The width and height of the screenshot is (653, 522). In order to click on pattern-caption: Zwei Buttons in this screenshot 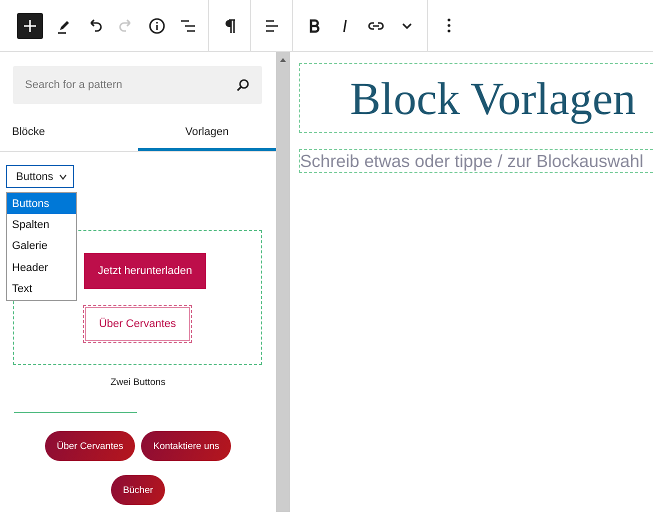, I will do `click(138, 382)`.